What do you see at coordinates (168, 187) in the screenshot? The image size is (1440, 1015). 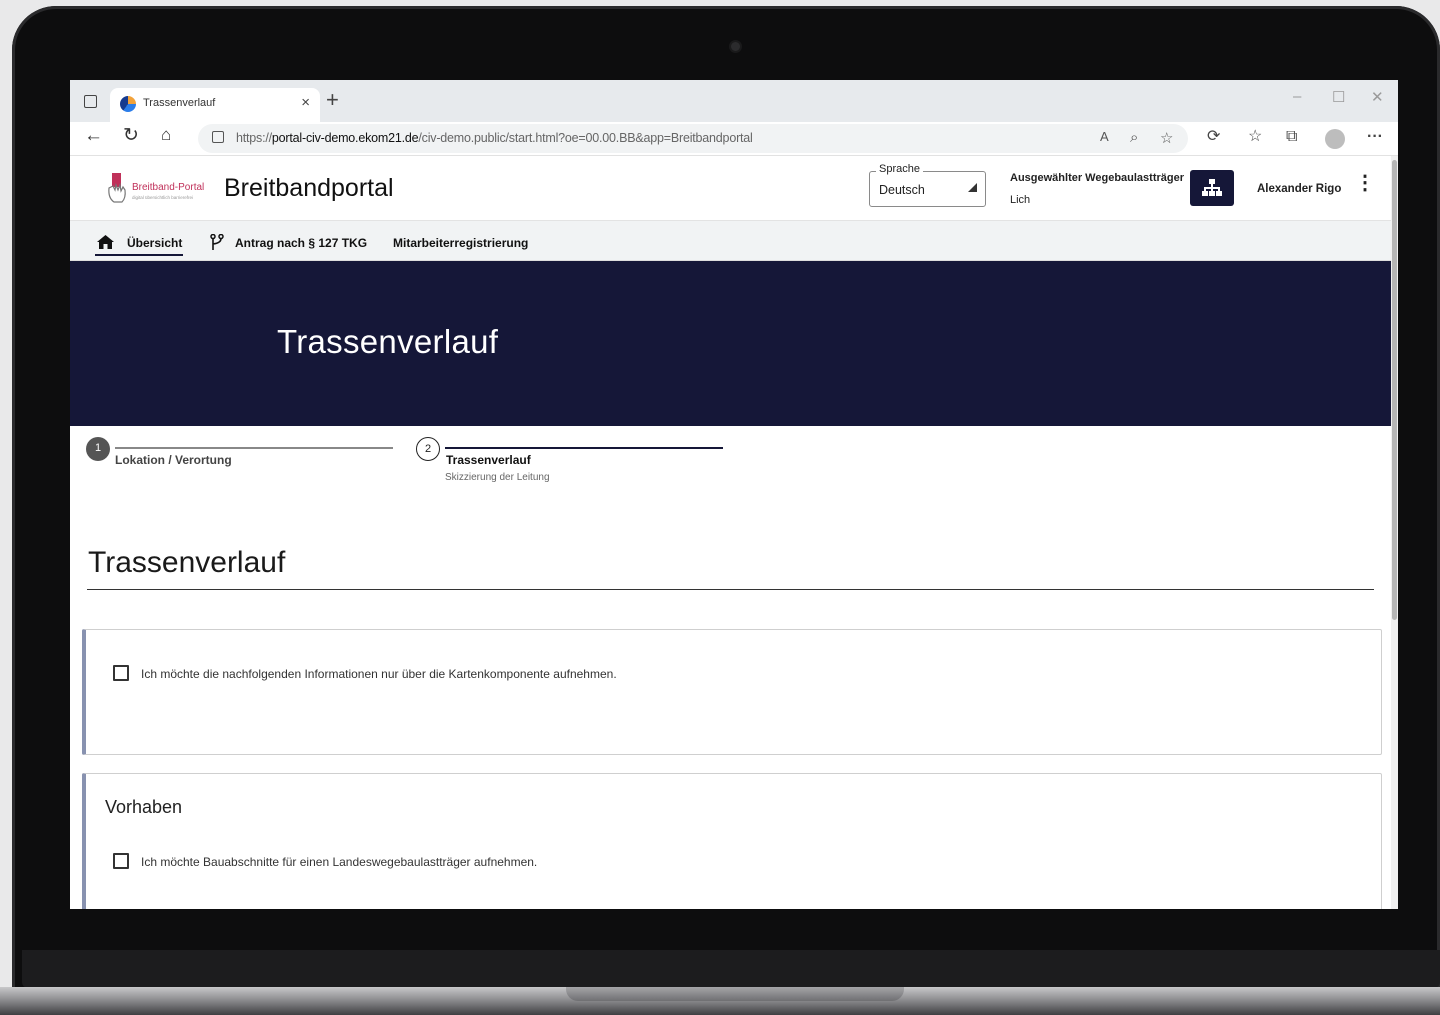 I see `logo-text: Breitband-Portal` at bounding box center [168, 187].